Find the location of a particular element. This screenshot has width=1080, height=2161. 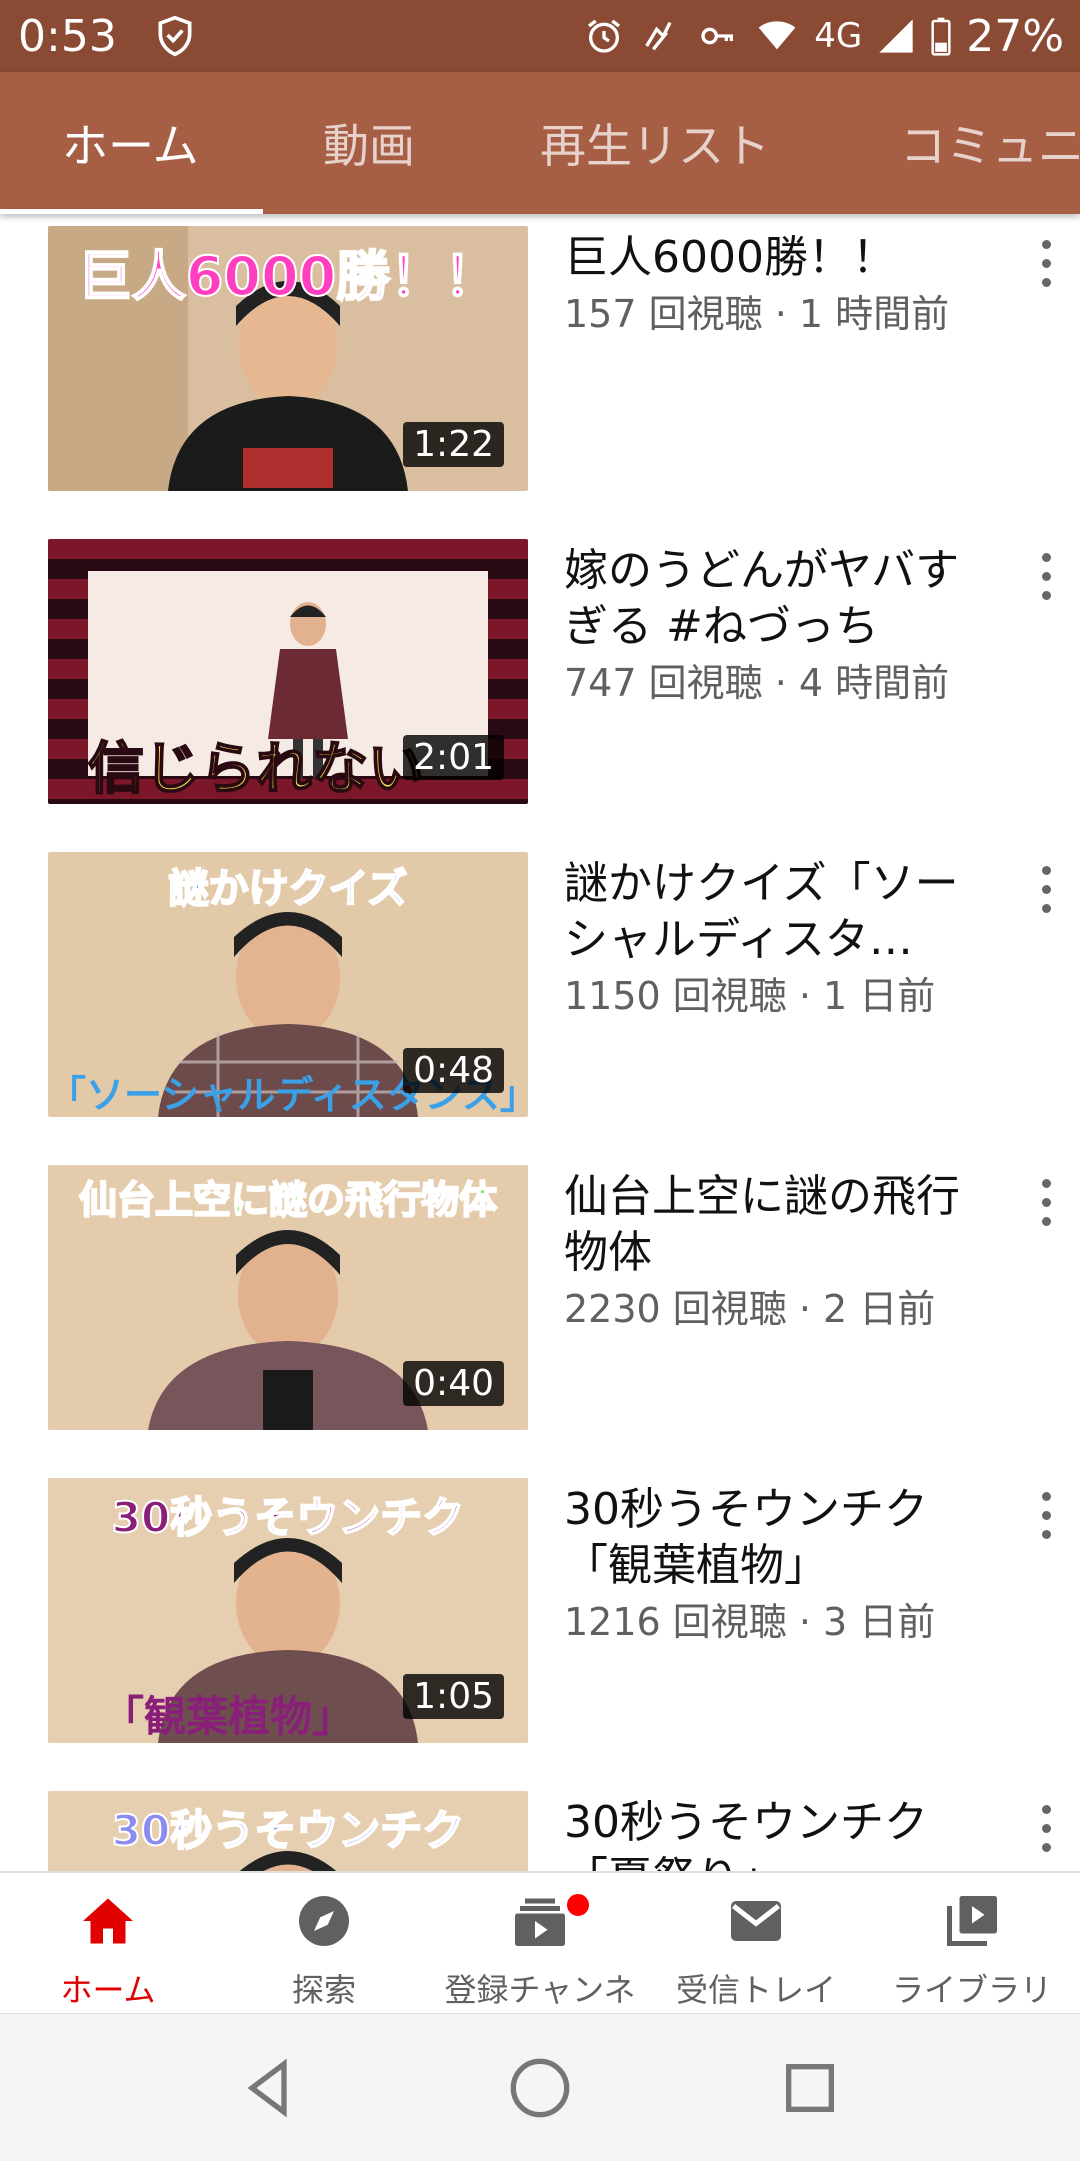

thumbnail-subcaption: 「観葉植物」 is located at coordinates (227, 1716).